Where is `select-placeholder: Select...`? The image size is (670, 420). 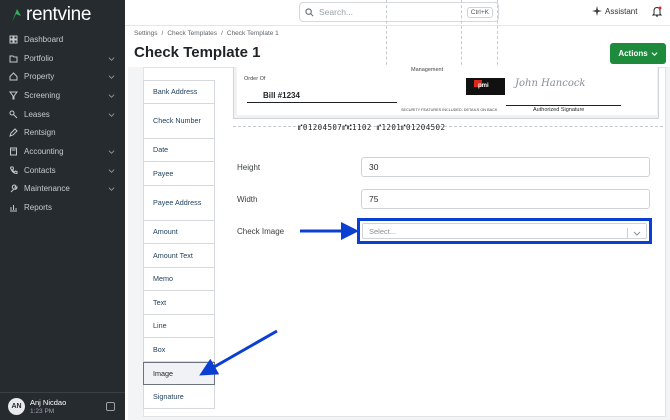
select-placeholder: Select... is located at coordinates (383, 231).